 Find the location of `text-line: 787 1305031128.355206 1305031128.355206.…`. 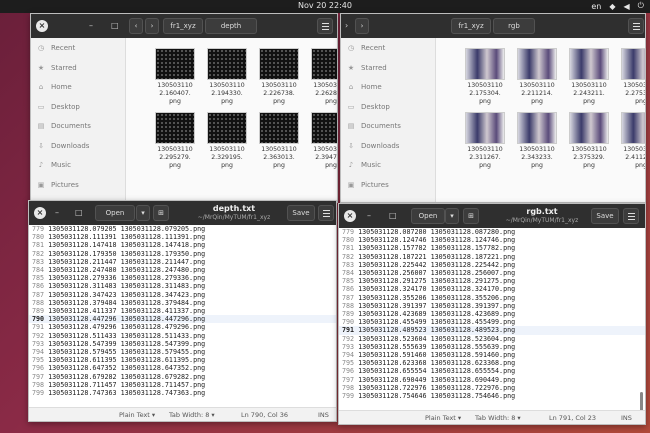

text-line: 787 1305031128.355206 1305031128.355206.… is located at coordinates (492, 298).